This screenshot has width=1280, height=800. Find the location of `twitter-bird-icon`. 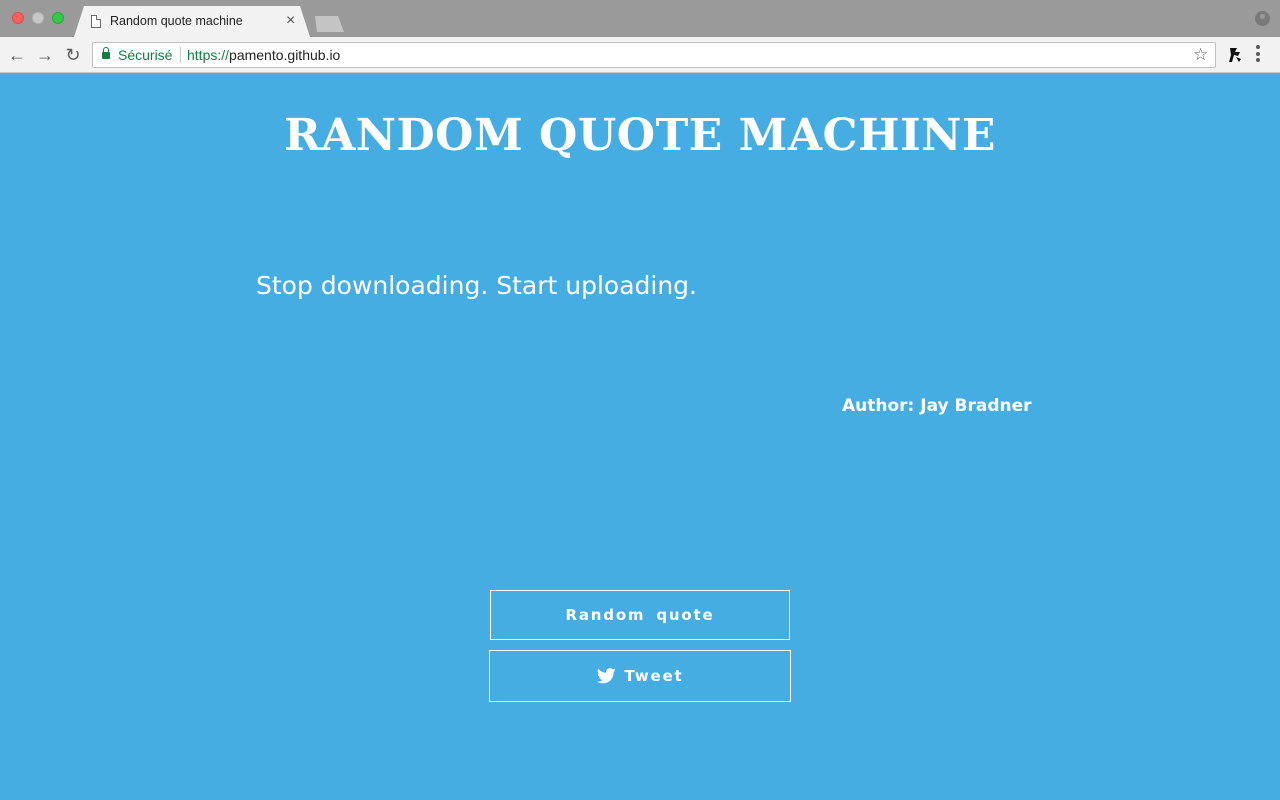

twitter-bird-icon is located at coordinates (606, 676).